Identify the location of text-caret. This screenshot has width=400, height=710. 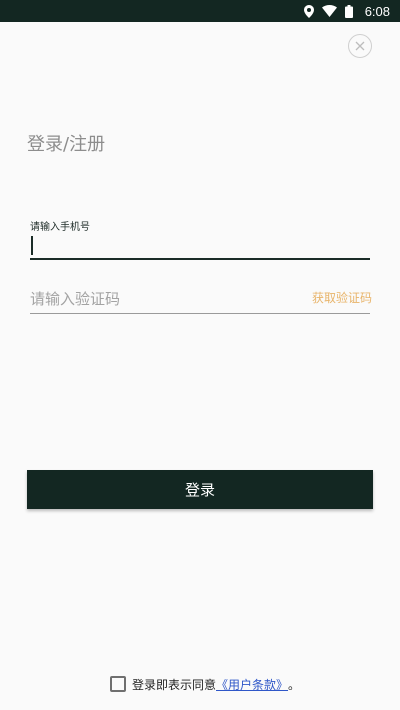
(32, 245).